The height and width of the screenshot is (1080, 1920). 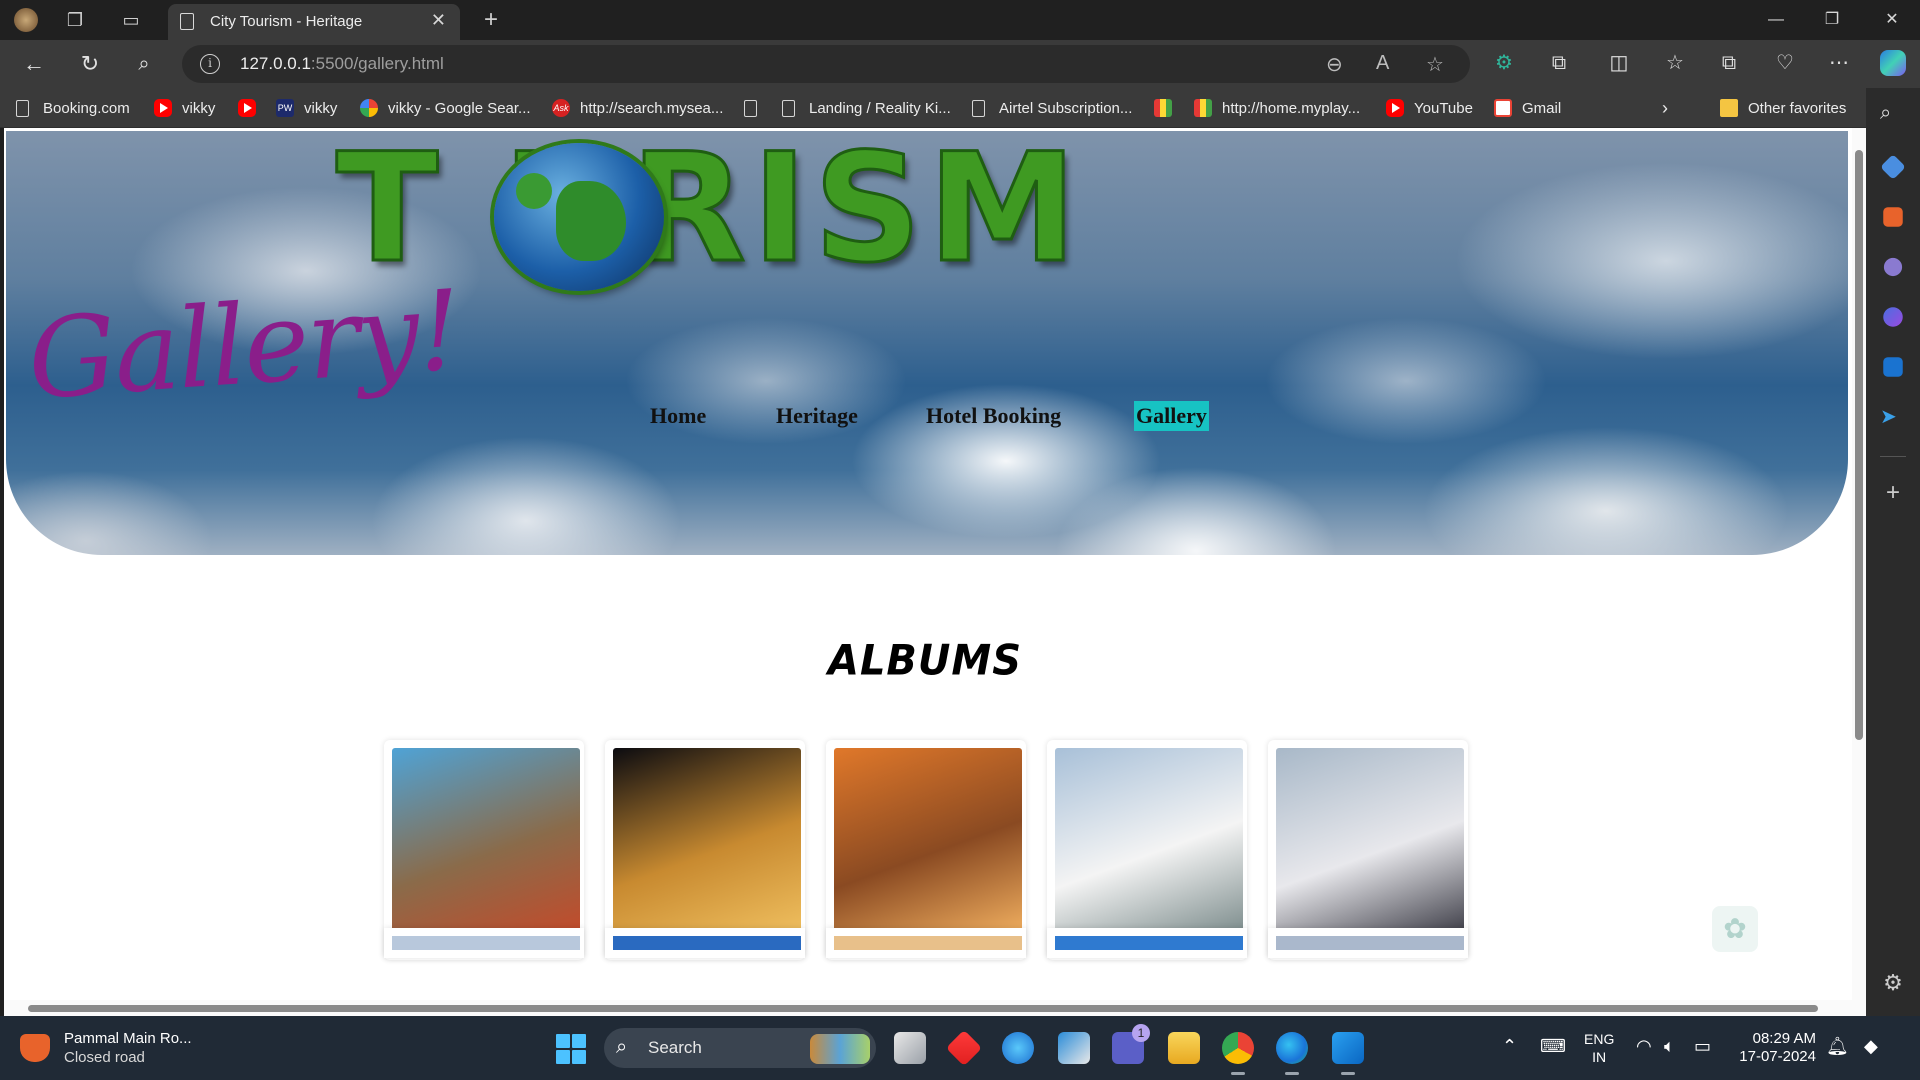 What do you see at coordinates (1776, 20) in the screenshot?
I see `minimize-icon: —` at bounding box center [1776, 20].